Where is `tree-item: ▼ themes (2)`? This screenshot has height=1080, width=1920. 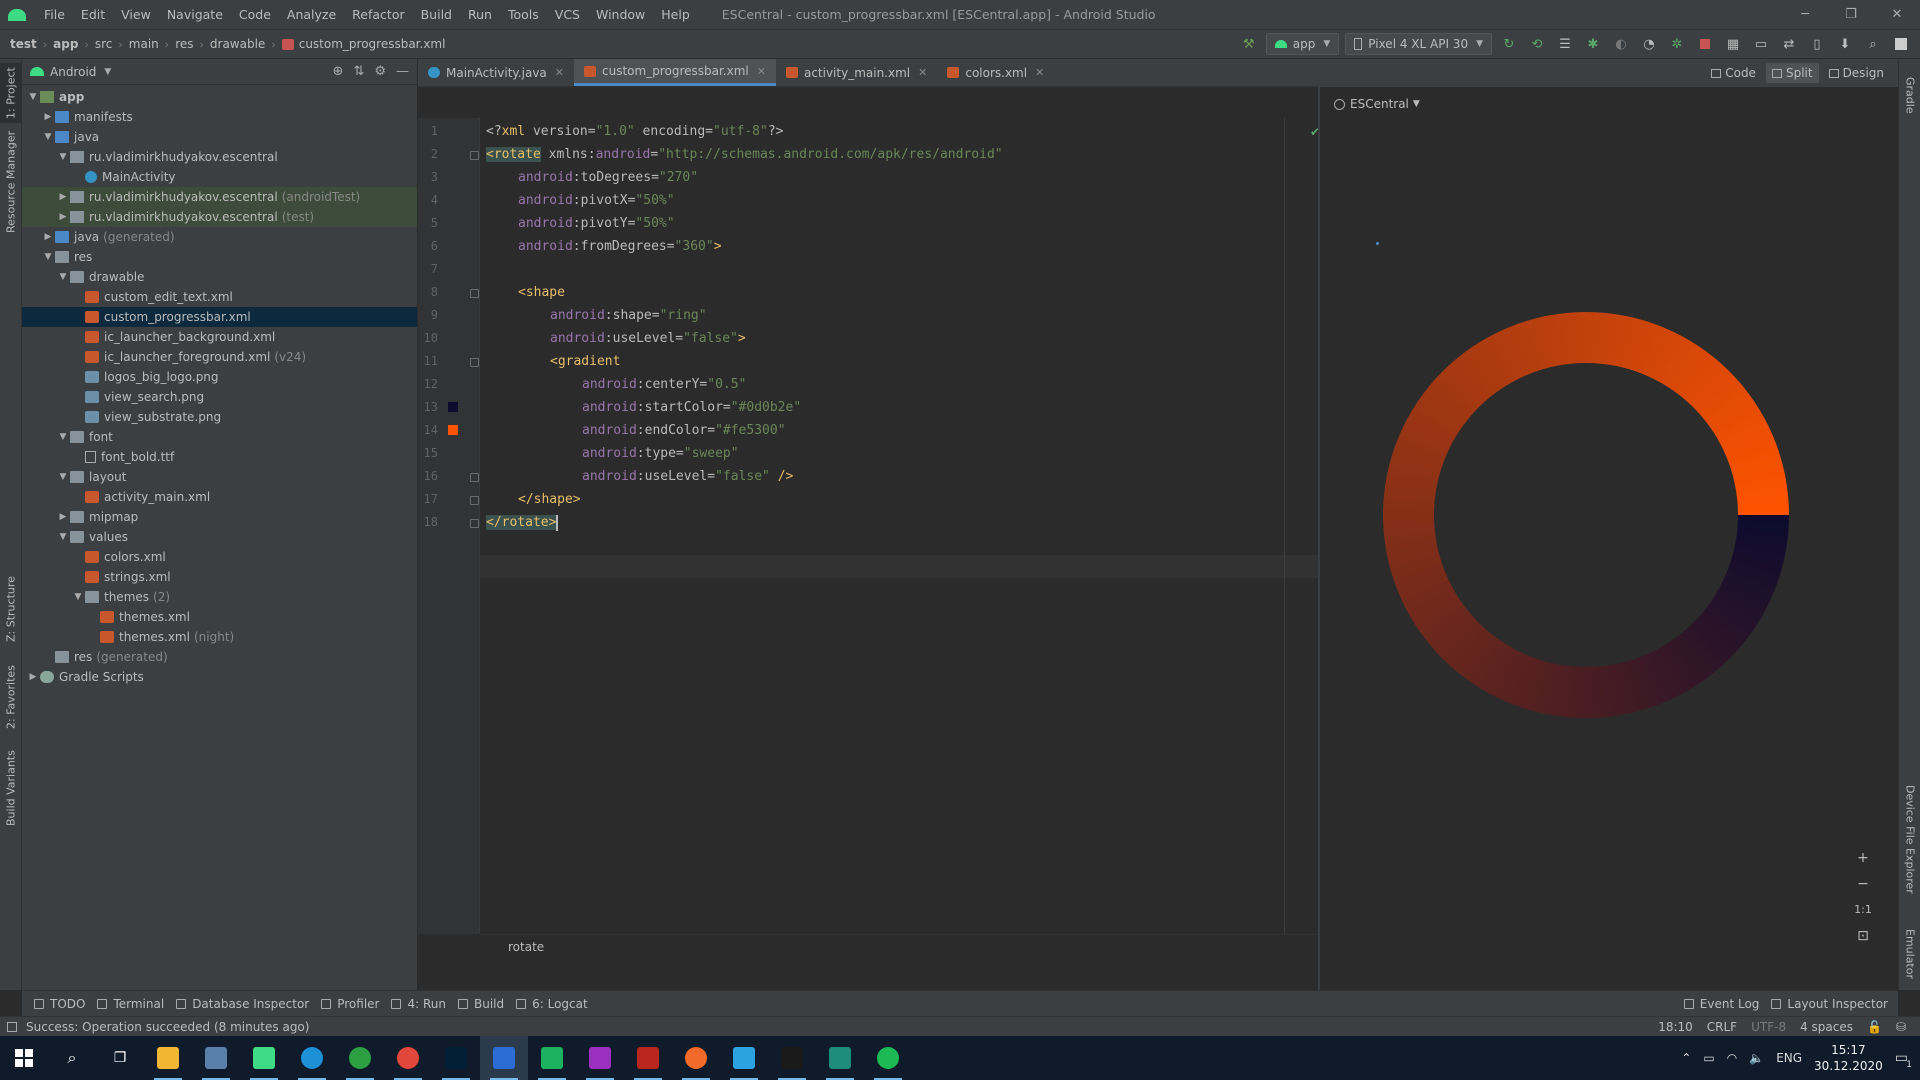 tree-item: ▼ themes (2) is located at coordinates (219, 597).